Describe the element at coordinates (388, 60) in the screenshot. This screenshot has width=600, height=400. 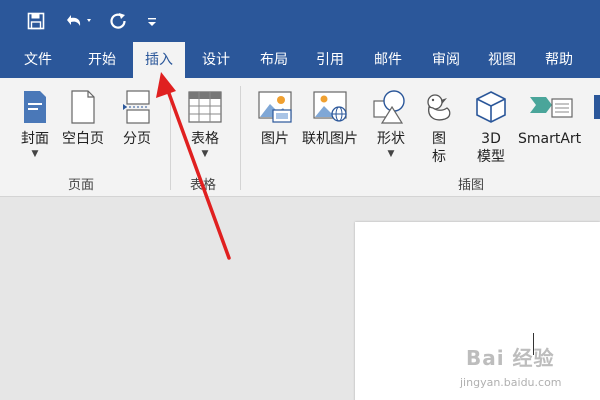
I see `tab-mailings: 邮件` at that location.